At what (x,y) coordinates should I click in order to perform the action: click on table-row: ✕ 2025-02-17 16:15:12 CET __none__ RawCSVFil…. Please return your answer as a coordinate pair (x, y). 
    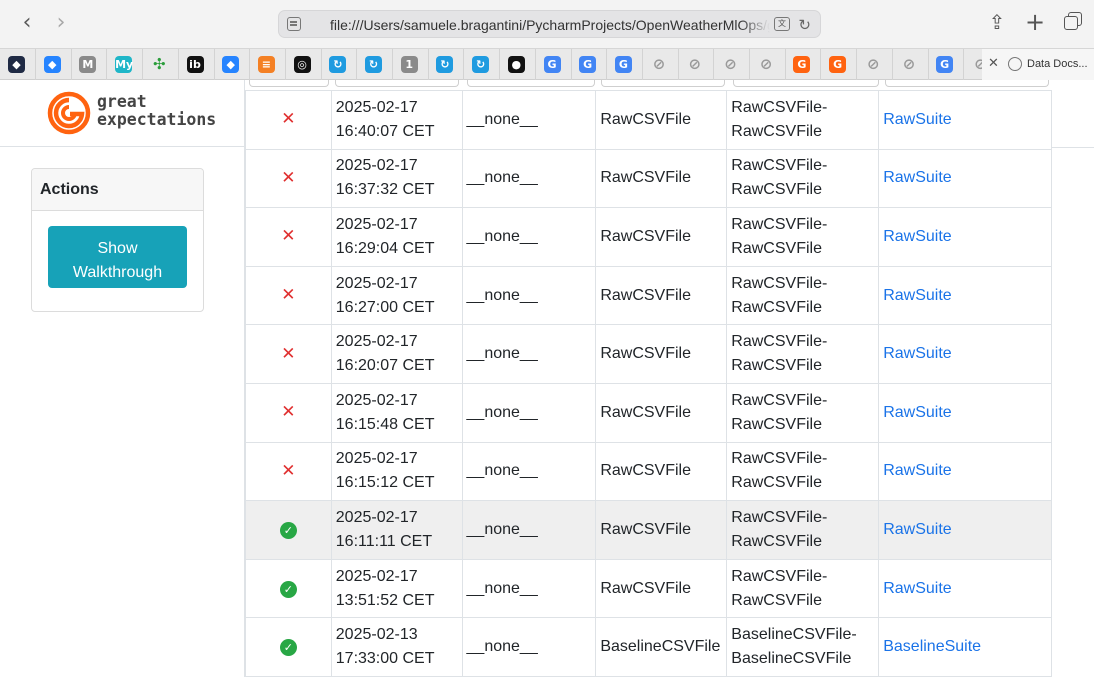
    Looking at the image, I should click on (648, 471).